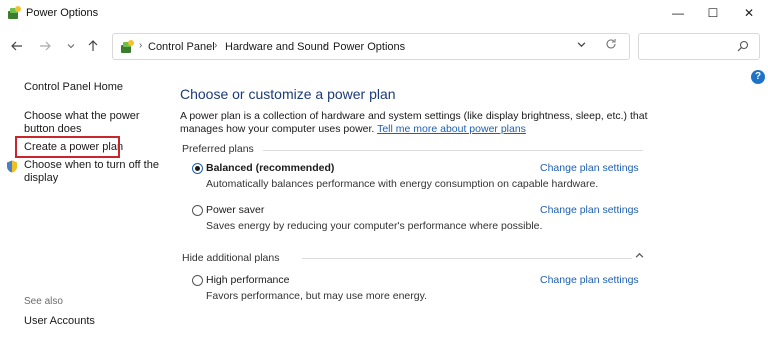 Image resolution: width=768 pixels, height=343 pixels. Describe the element at coordinates (288, 94) in the screenshot. I see `page-title: Choose or customize a power plan` at that location.